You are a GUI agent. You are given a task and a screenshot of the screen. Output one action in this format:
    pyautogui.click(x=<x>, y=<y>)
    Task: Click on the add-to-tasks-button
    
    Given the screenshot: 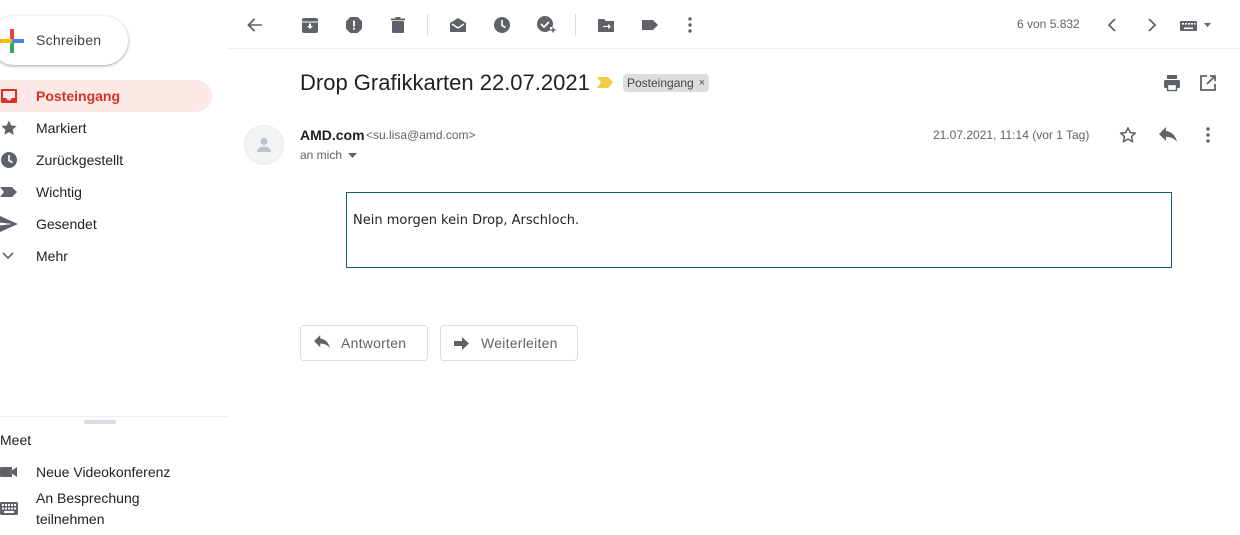 What is the action you would take?
    pyautogui.click(x=546, y=25)
    